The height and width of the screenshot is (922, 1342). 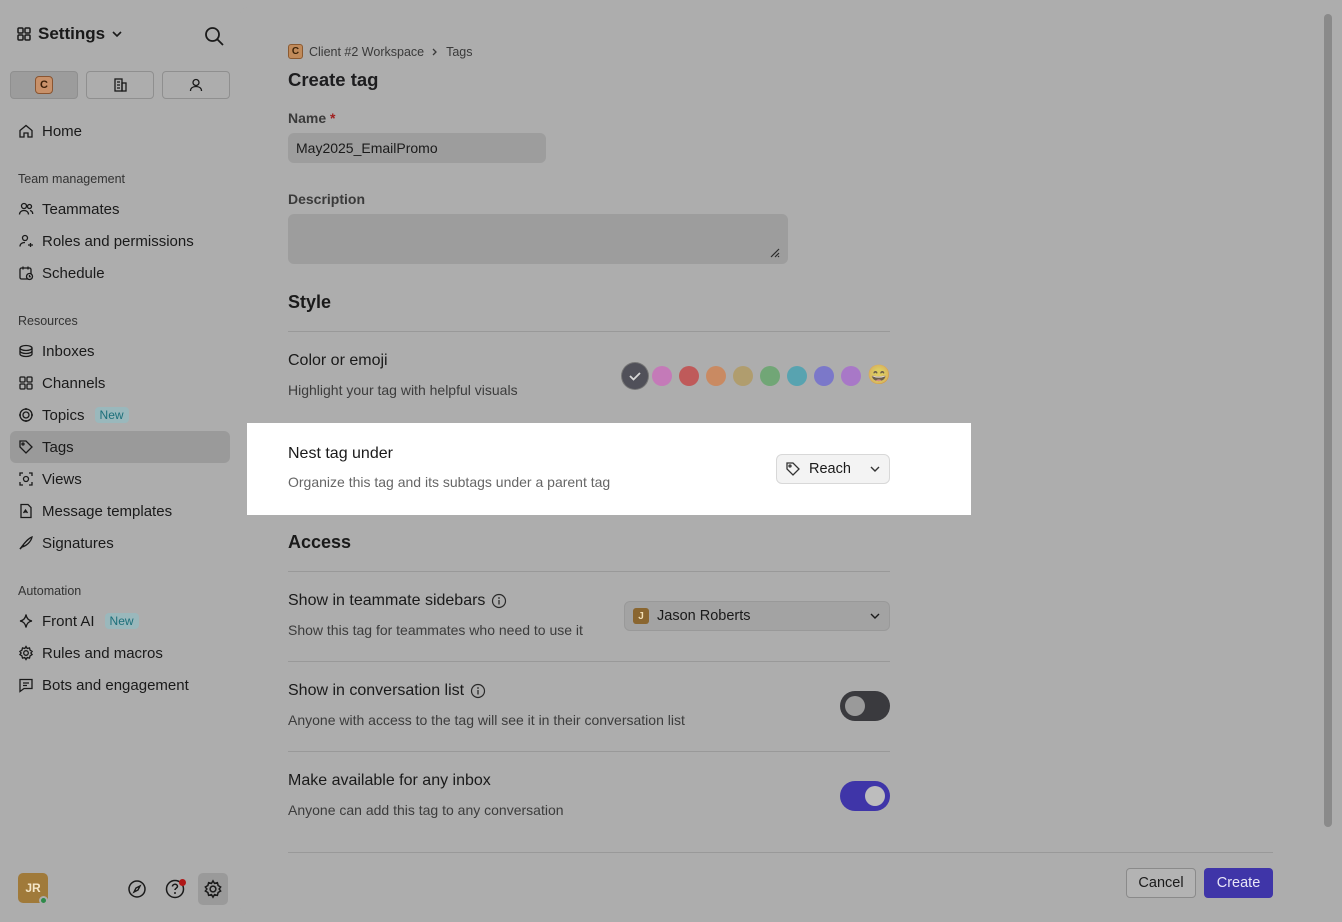 What do you see at coordinates (366, 52) in the screenshot?
I see `breadcrumb-workspace: Client #2 Workspace` at bounding box center [366, 52].